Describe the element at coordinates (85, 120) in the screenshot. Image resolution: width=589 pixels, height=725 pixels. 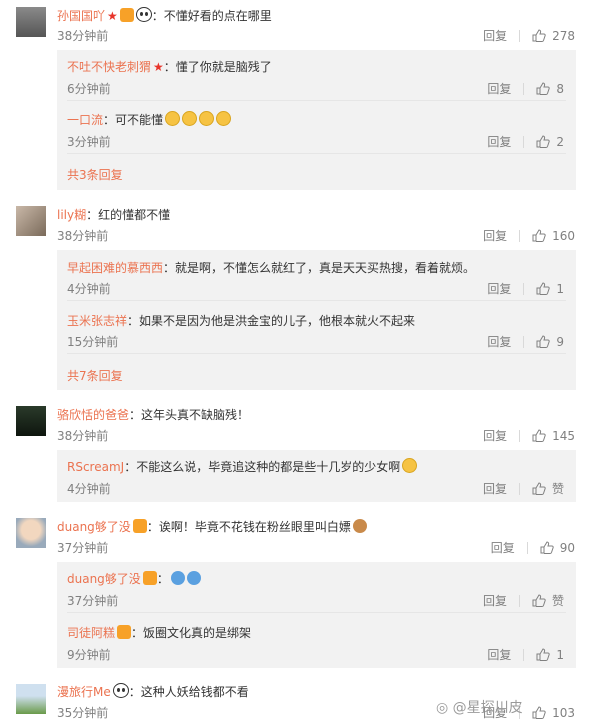
I see `reply-author: 一口流` at that location.